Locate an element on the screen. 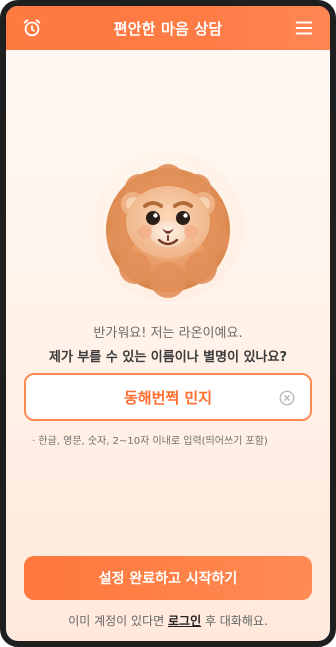 The height and width of the screenshot is (647, 336). login-prompt: 이미 계정이 있다면 로그인 후 대화해요. is located at coordinates (168, 620).